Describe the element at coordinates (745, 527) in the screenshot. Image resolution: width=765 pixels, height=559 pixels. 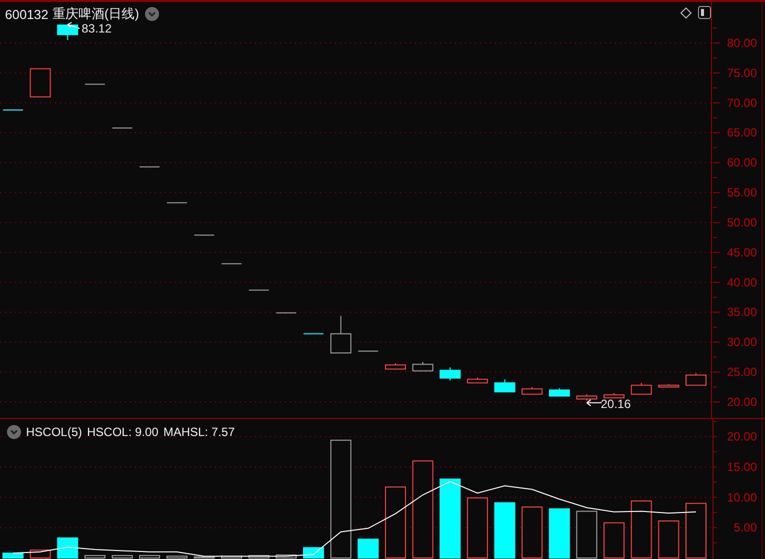
I see `axis-label: 5.00` at that location.